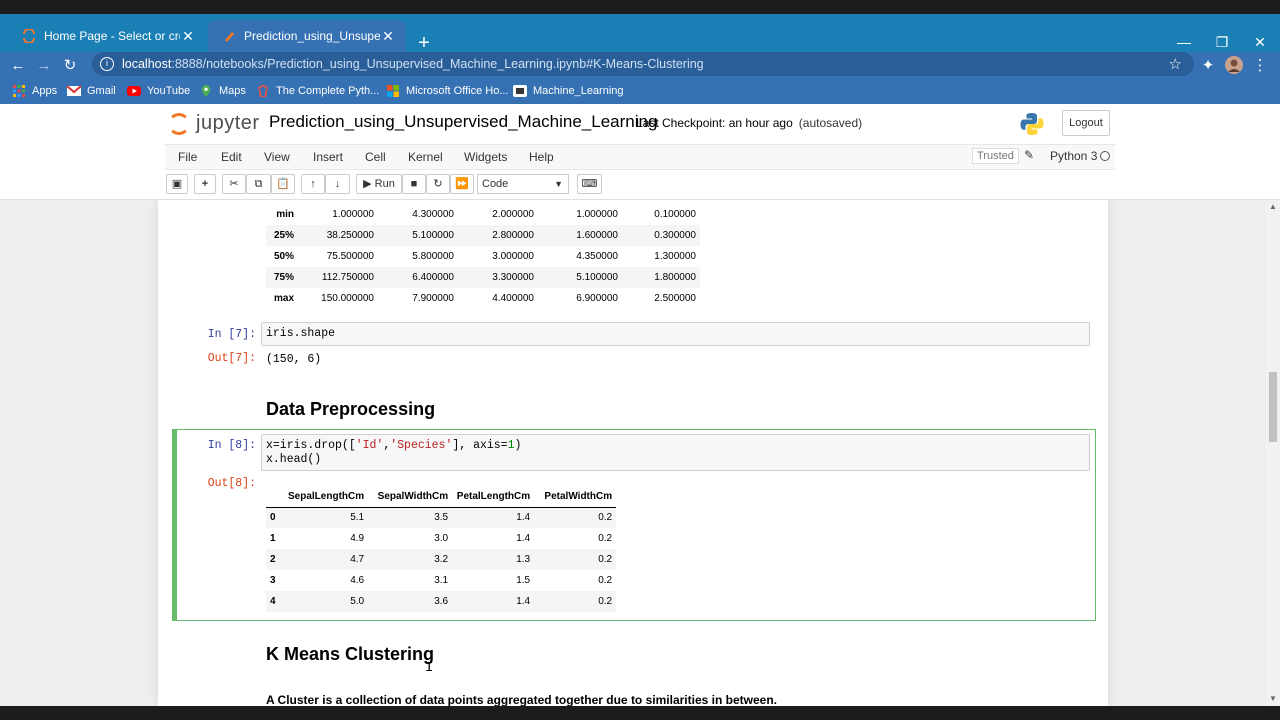 The width and height of the screenshot is (1280, 720). Describe the element at coordinates (134, 91) in the screenshot. I see `youtube-icon` at that location.